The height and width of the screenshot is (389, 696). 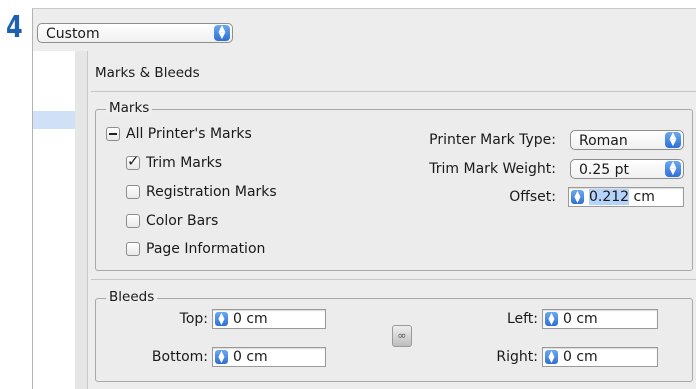 What do you see at coordinates (522, 319) in the screenshot?
I see `bleed-left-label: Left:` at bounding box center [522, 319].